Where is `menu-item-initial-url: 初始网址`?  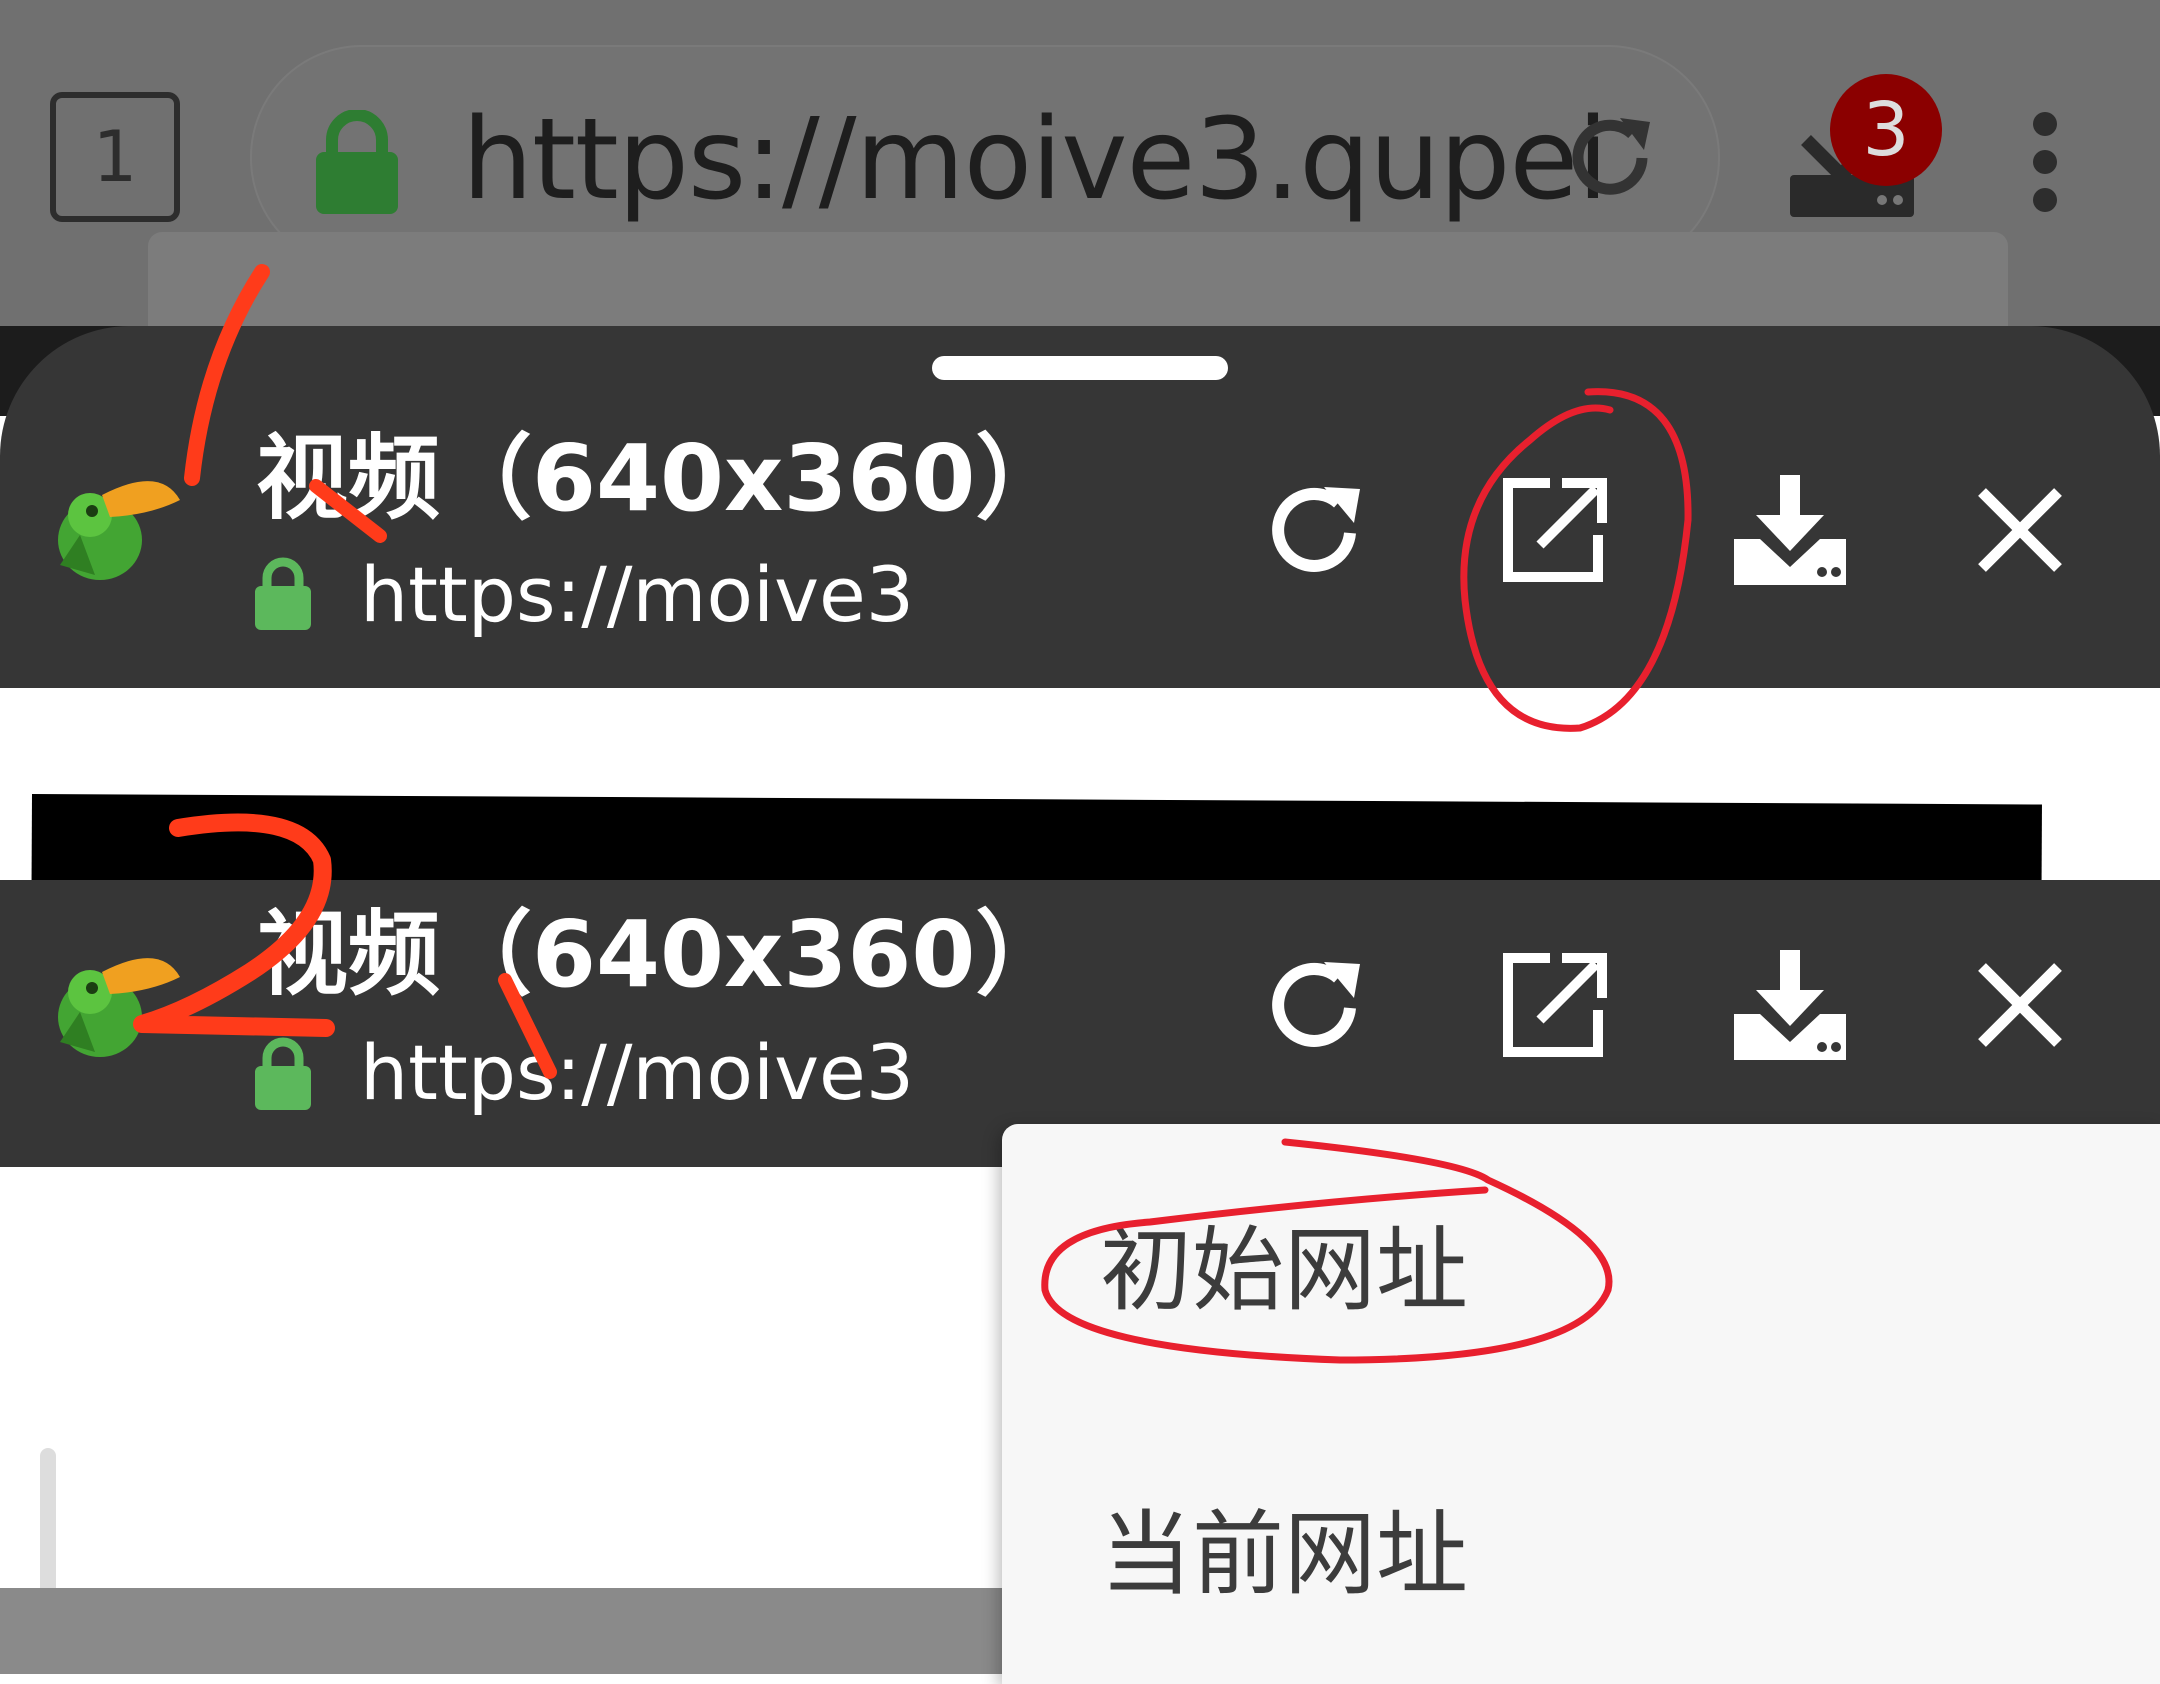 menu-item-initial-url: 初始网址 is located at coordinates (1284, 1271).